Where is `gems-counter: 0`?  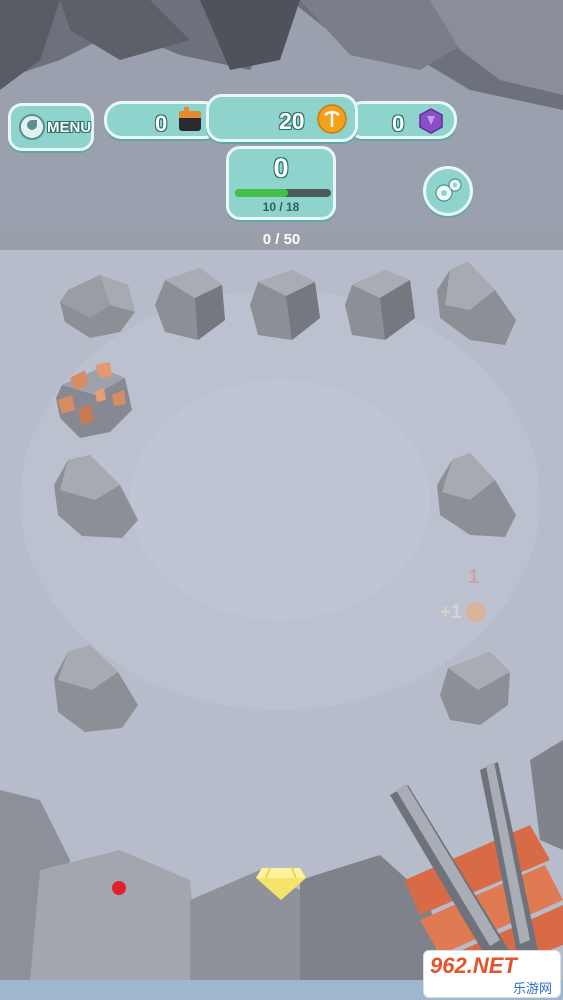
gems-counter: 0 is located at coordinates (401, 120).